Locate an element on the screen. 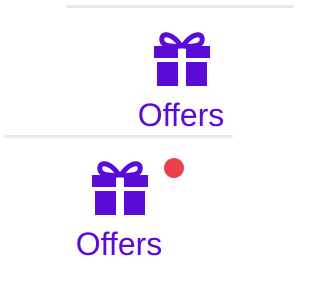 The image size is (320, 300). notification-dot is located at coordinates (174, 168).